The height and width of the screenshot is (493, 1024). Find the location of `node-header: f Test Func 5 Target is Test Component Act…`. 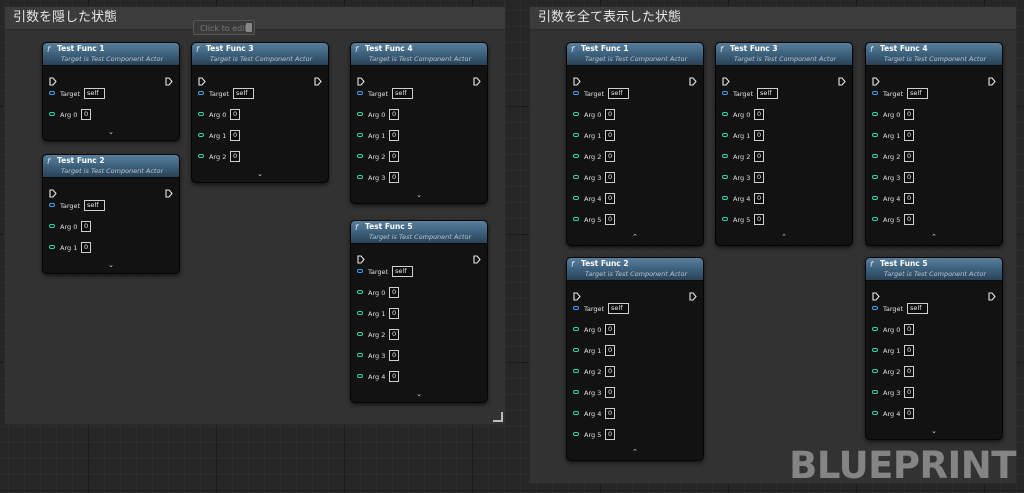

node-header: f Test Func 5 Target is Test Component Act… is located at coordinates (934, 269).